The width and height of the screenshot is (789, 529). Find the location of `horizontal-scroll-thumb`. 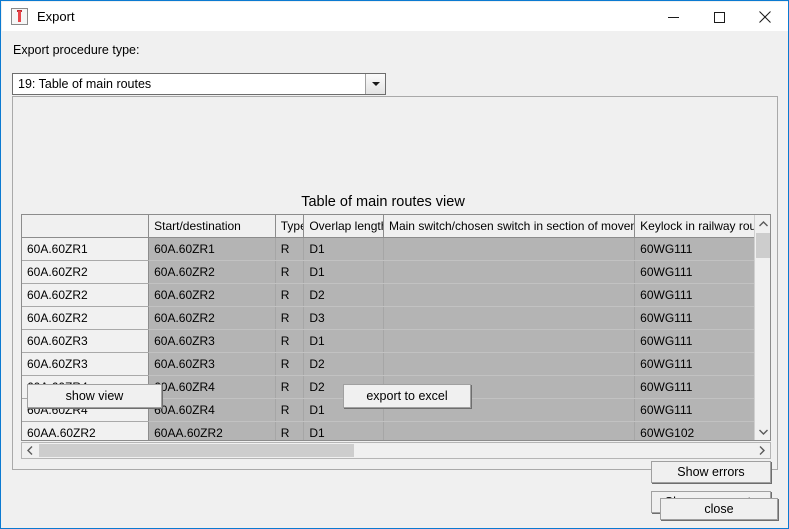

horizontal-scroll-thumb is located at coordinates (196, 450).